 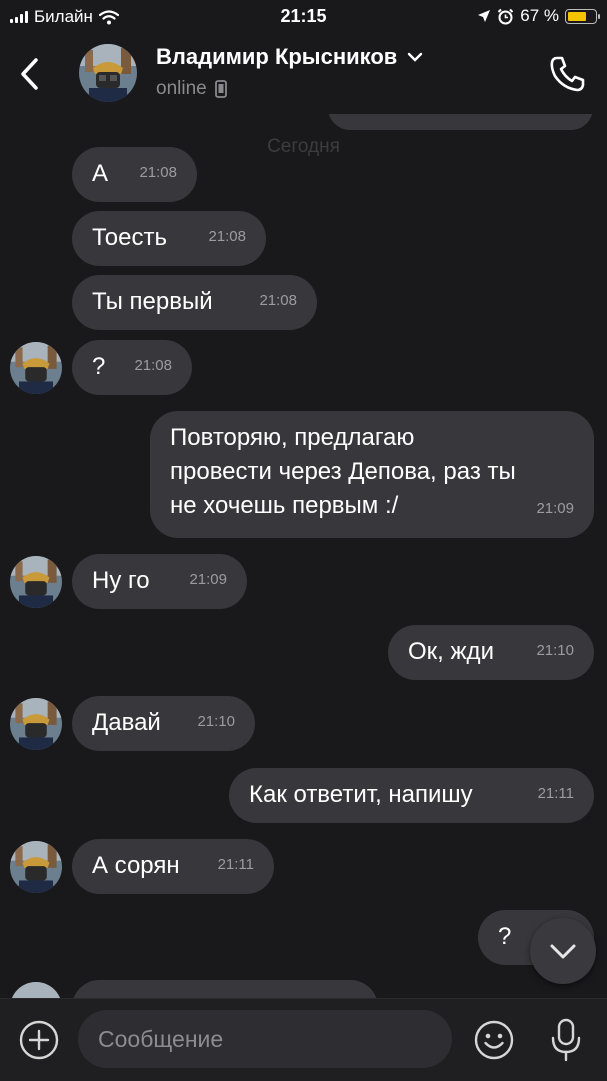 What do you see at coordinates (567, 74) in the screenshot?
I see `phone-icon` at bounding box center [567, 74].